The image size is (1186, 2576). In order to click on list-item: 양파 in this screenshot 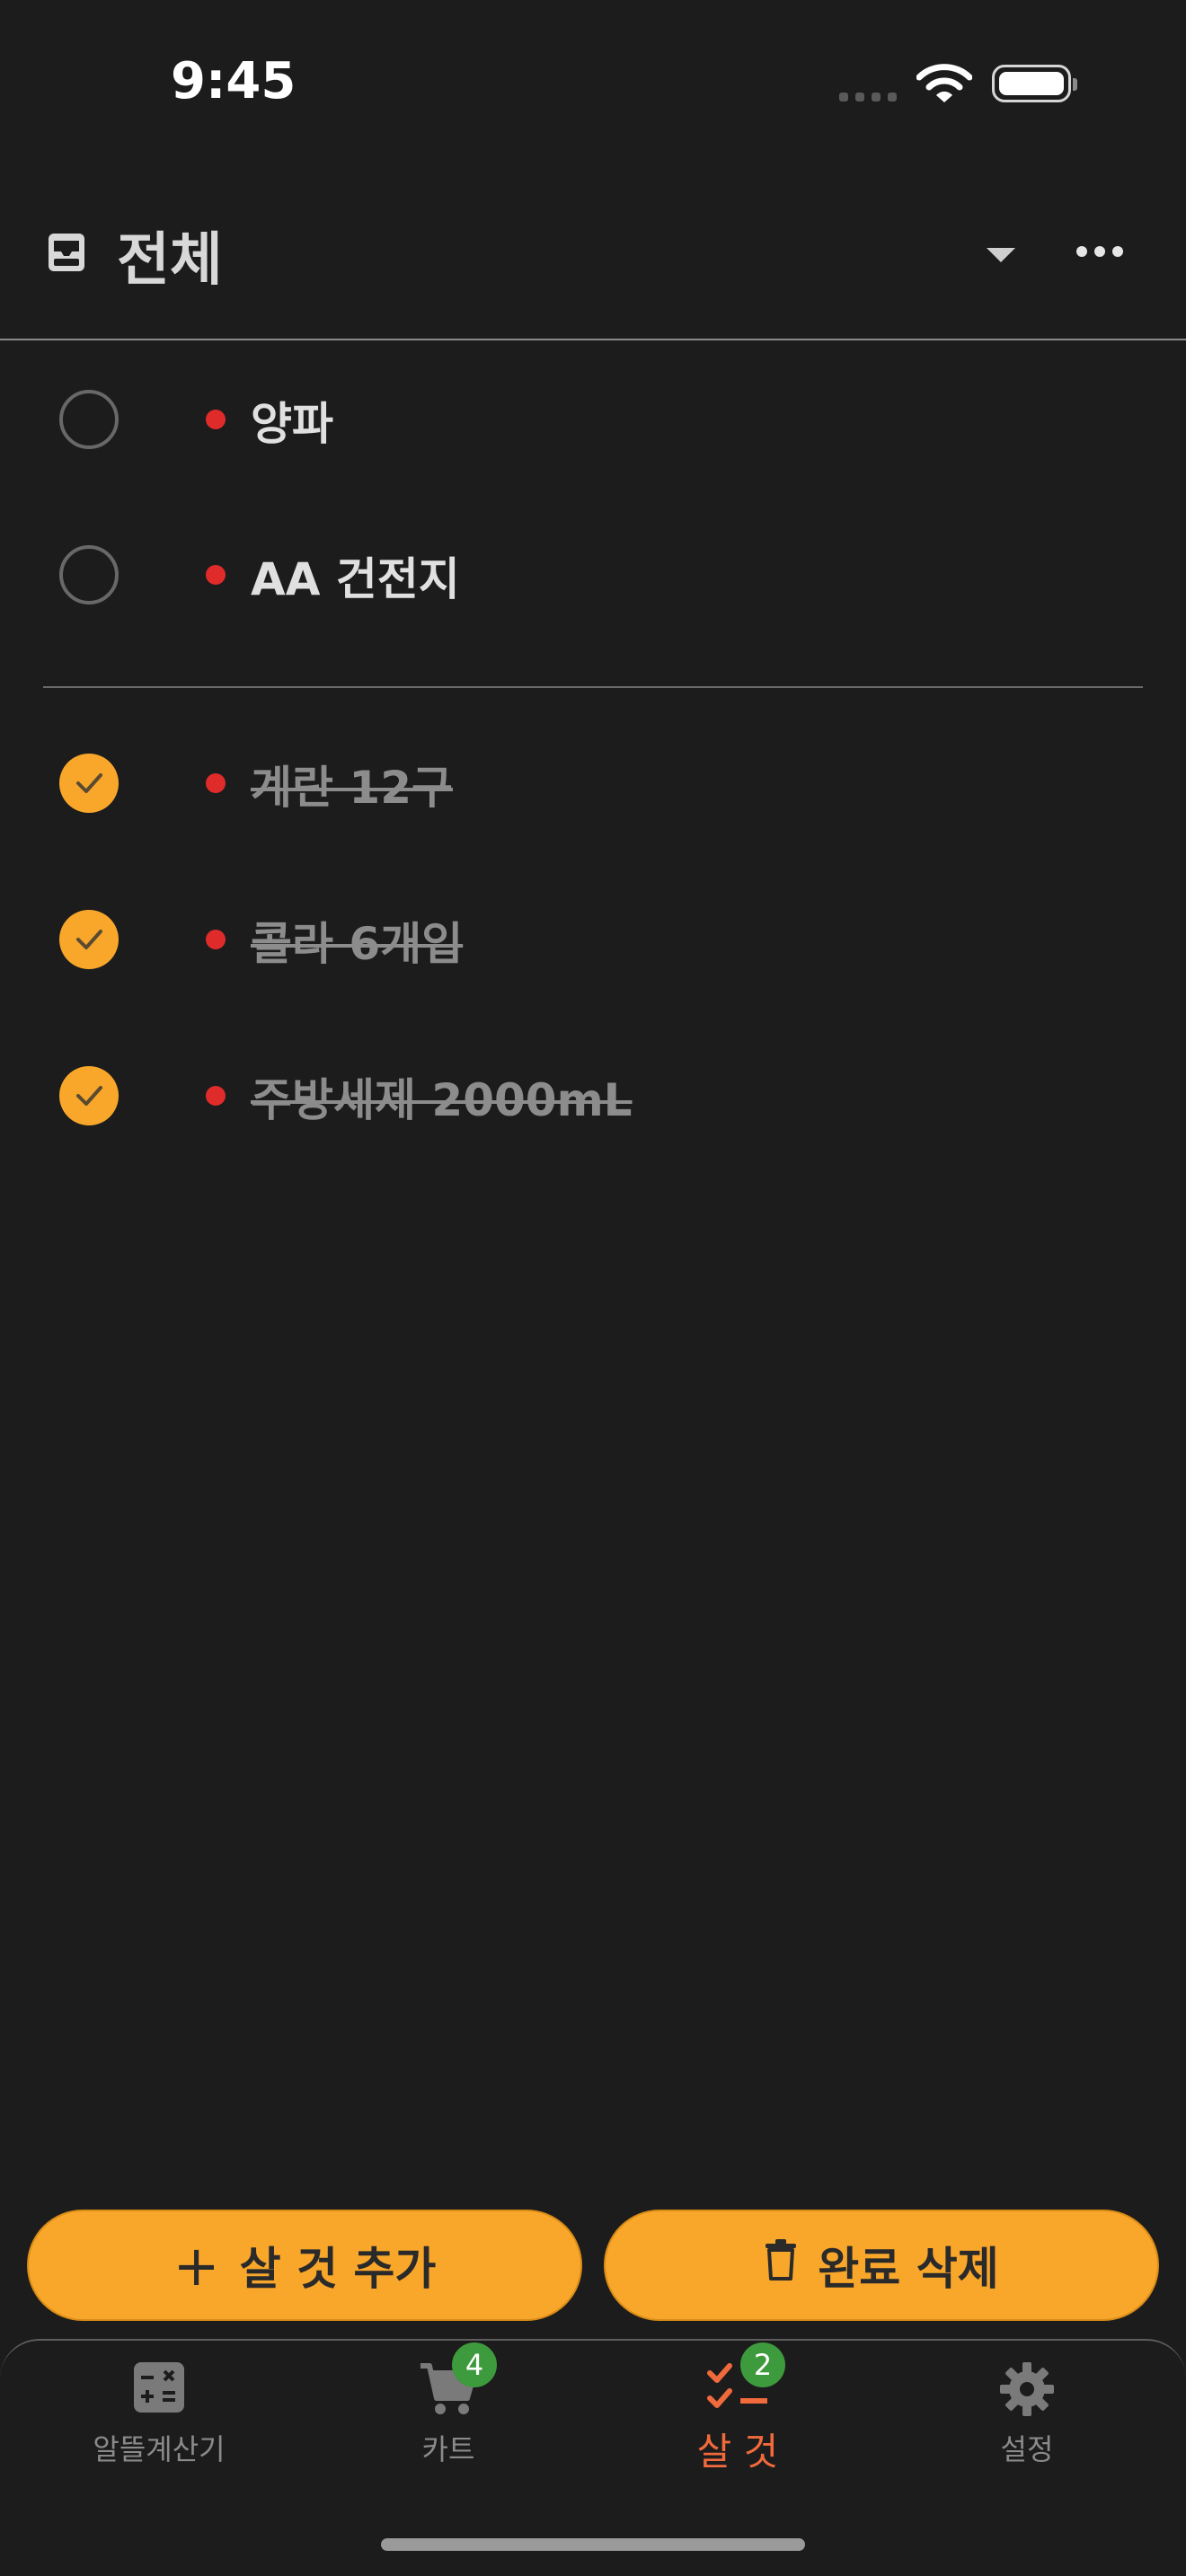, I will do `click(593, 419)`.